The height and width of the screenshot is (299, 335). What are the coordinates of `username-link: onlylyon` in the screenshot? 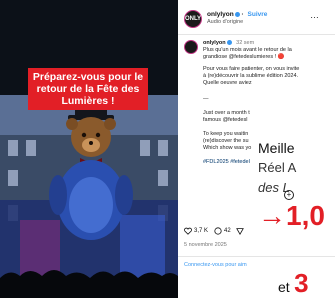 It's located at (220, 14).